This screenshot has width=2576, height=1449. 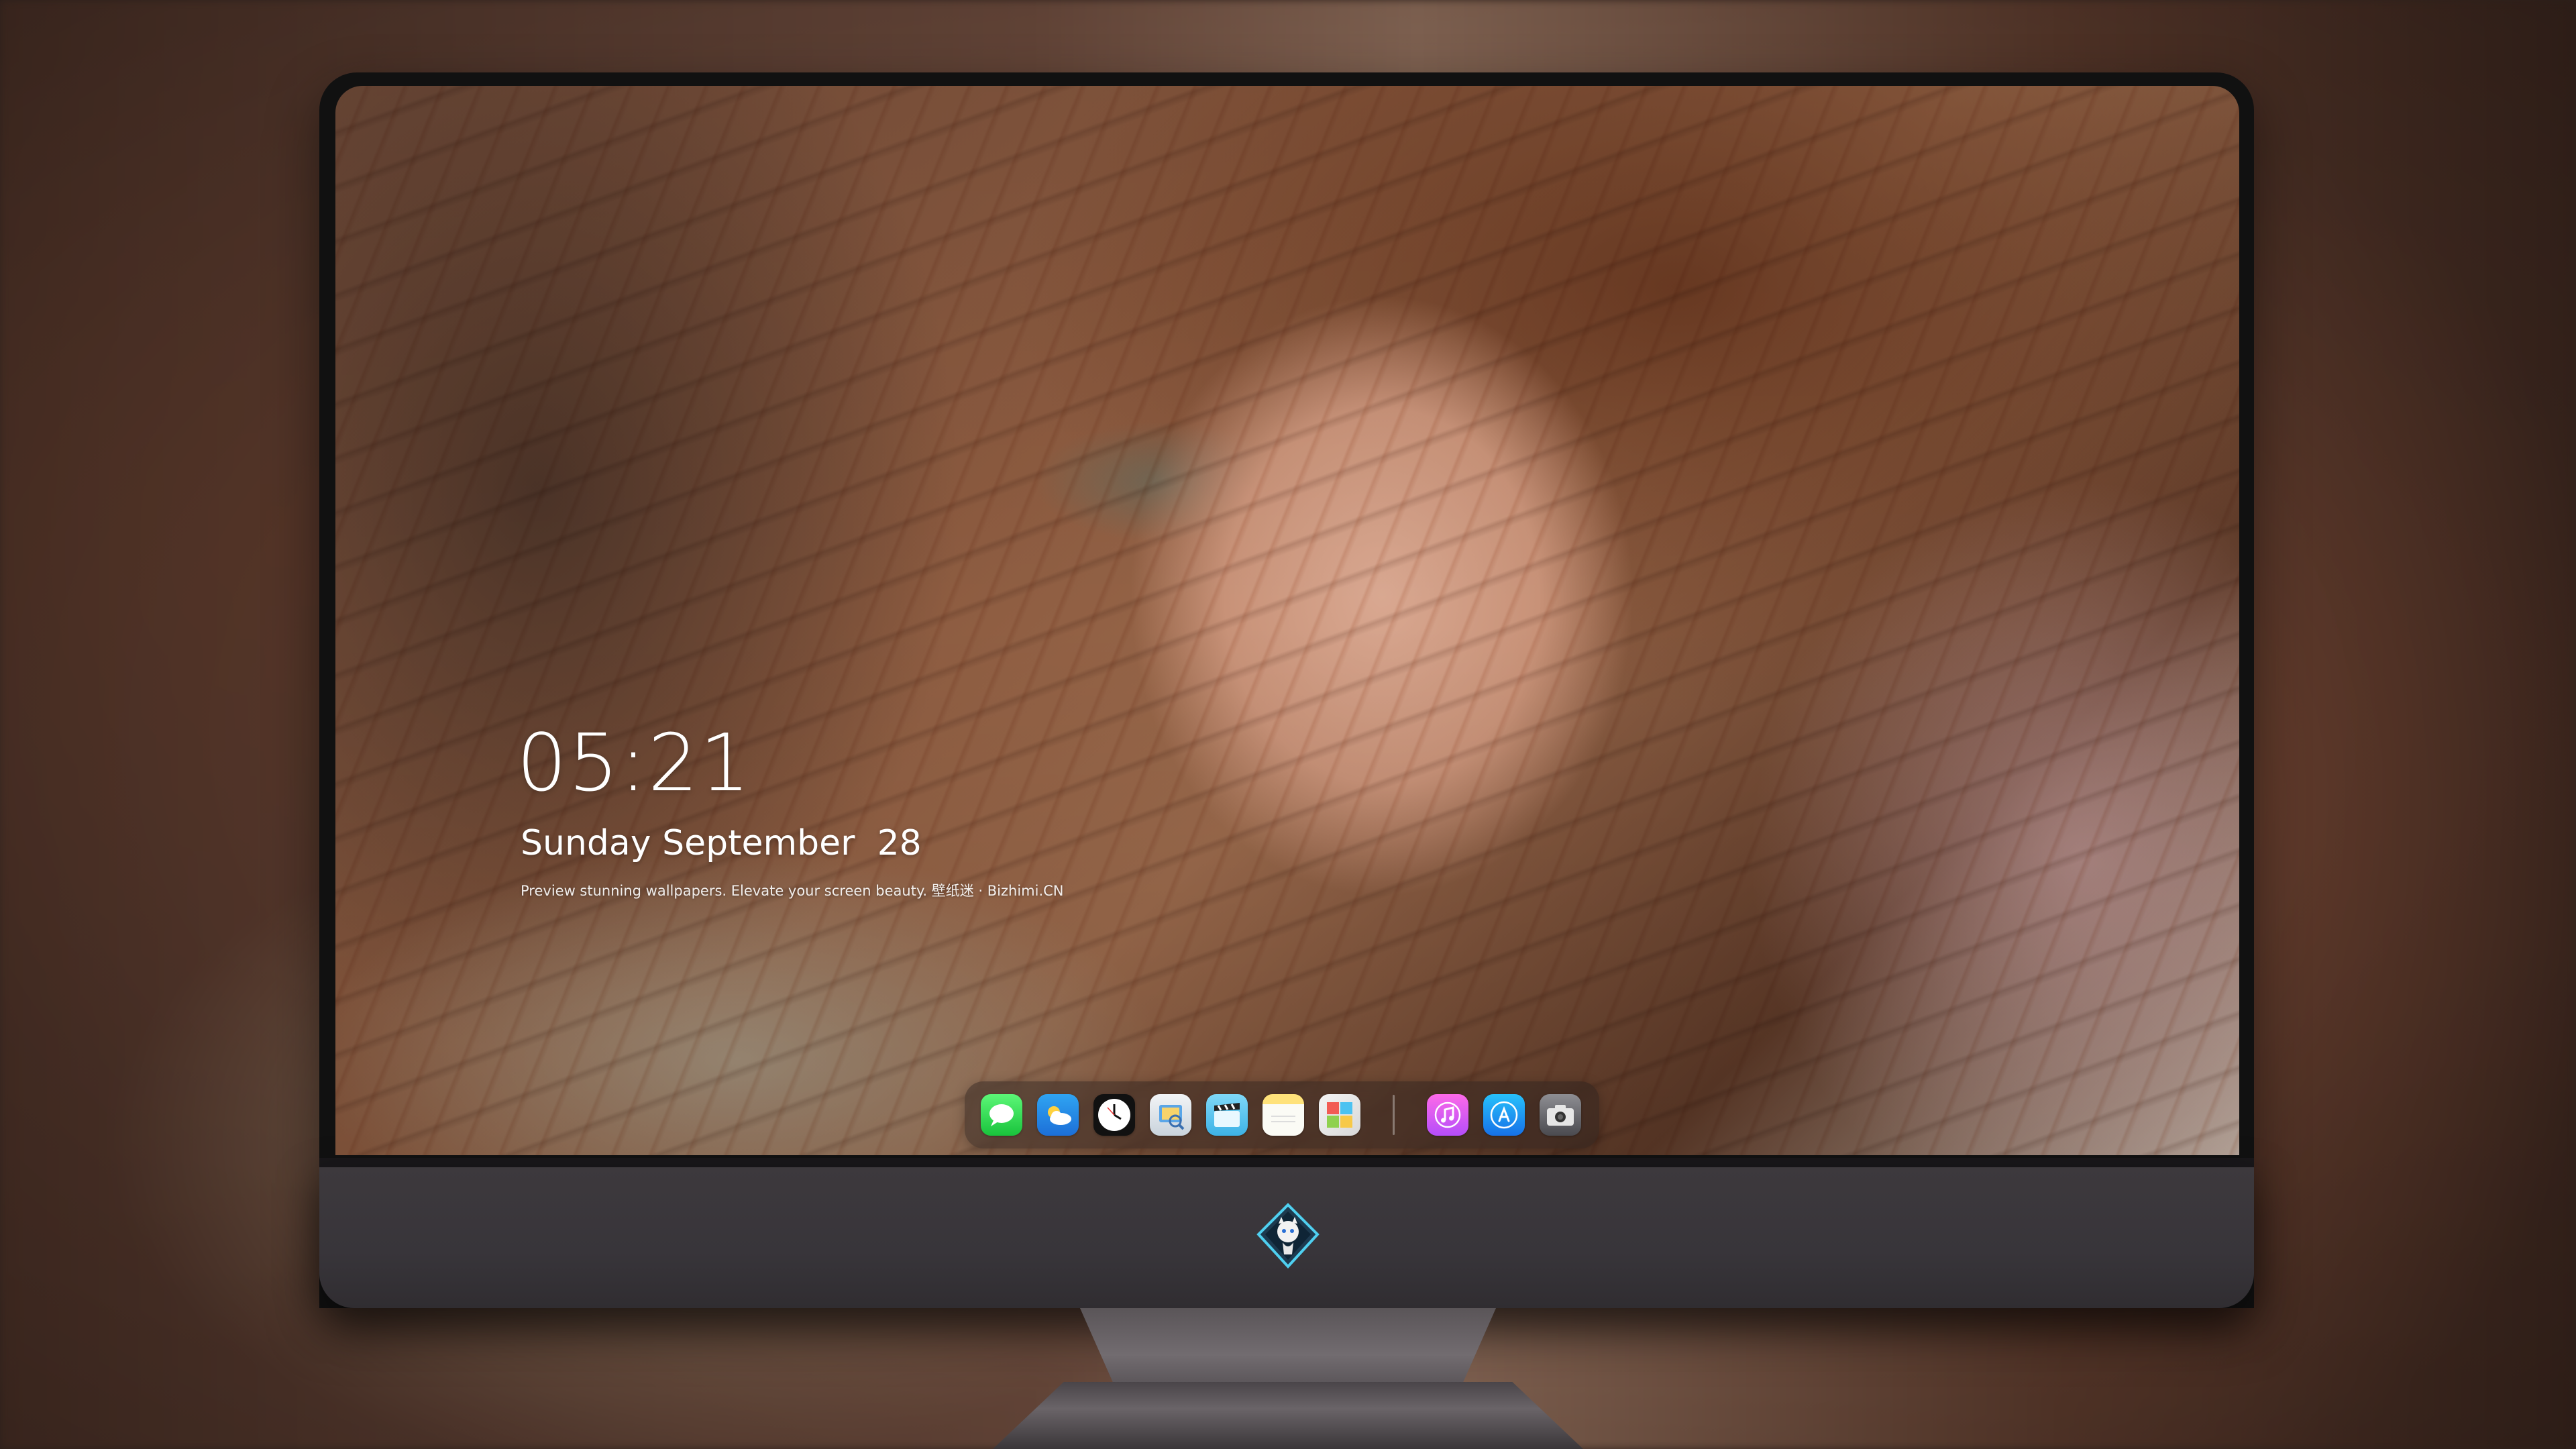 What do you see at coordinates (1170, 1115) in the screenshot?
I see `preview-icon` at bounding box center [1170, 1115].